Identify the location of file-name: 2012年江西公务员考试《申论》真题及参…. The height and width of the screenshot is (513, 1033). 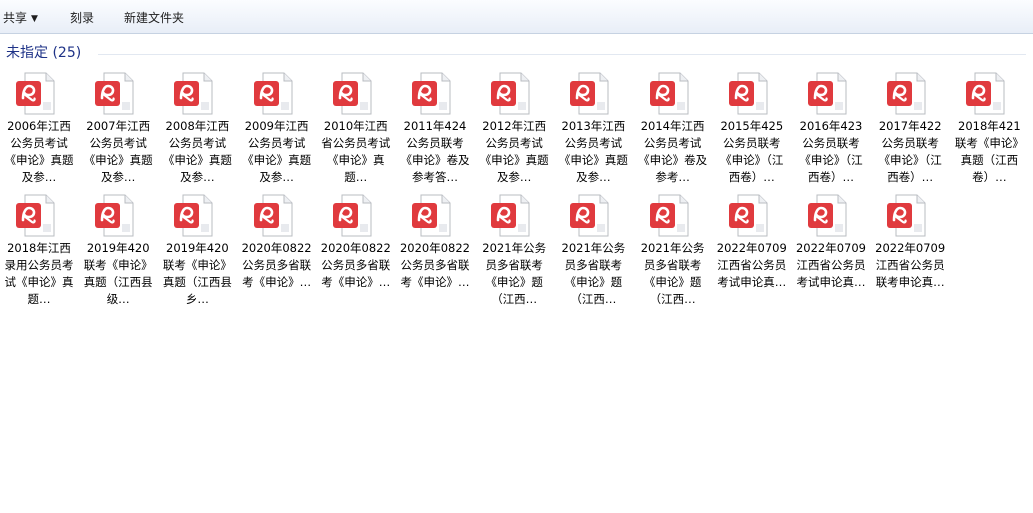
(514, 151).